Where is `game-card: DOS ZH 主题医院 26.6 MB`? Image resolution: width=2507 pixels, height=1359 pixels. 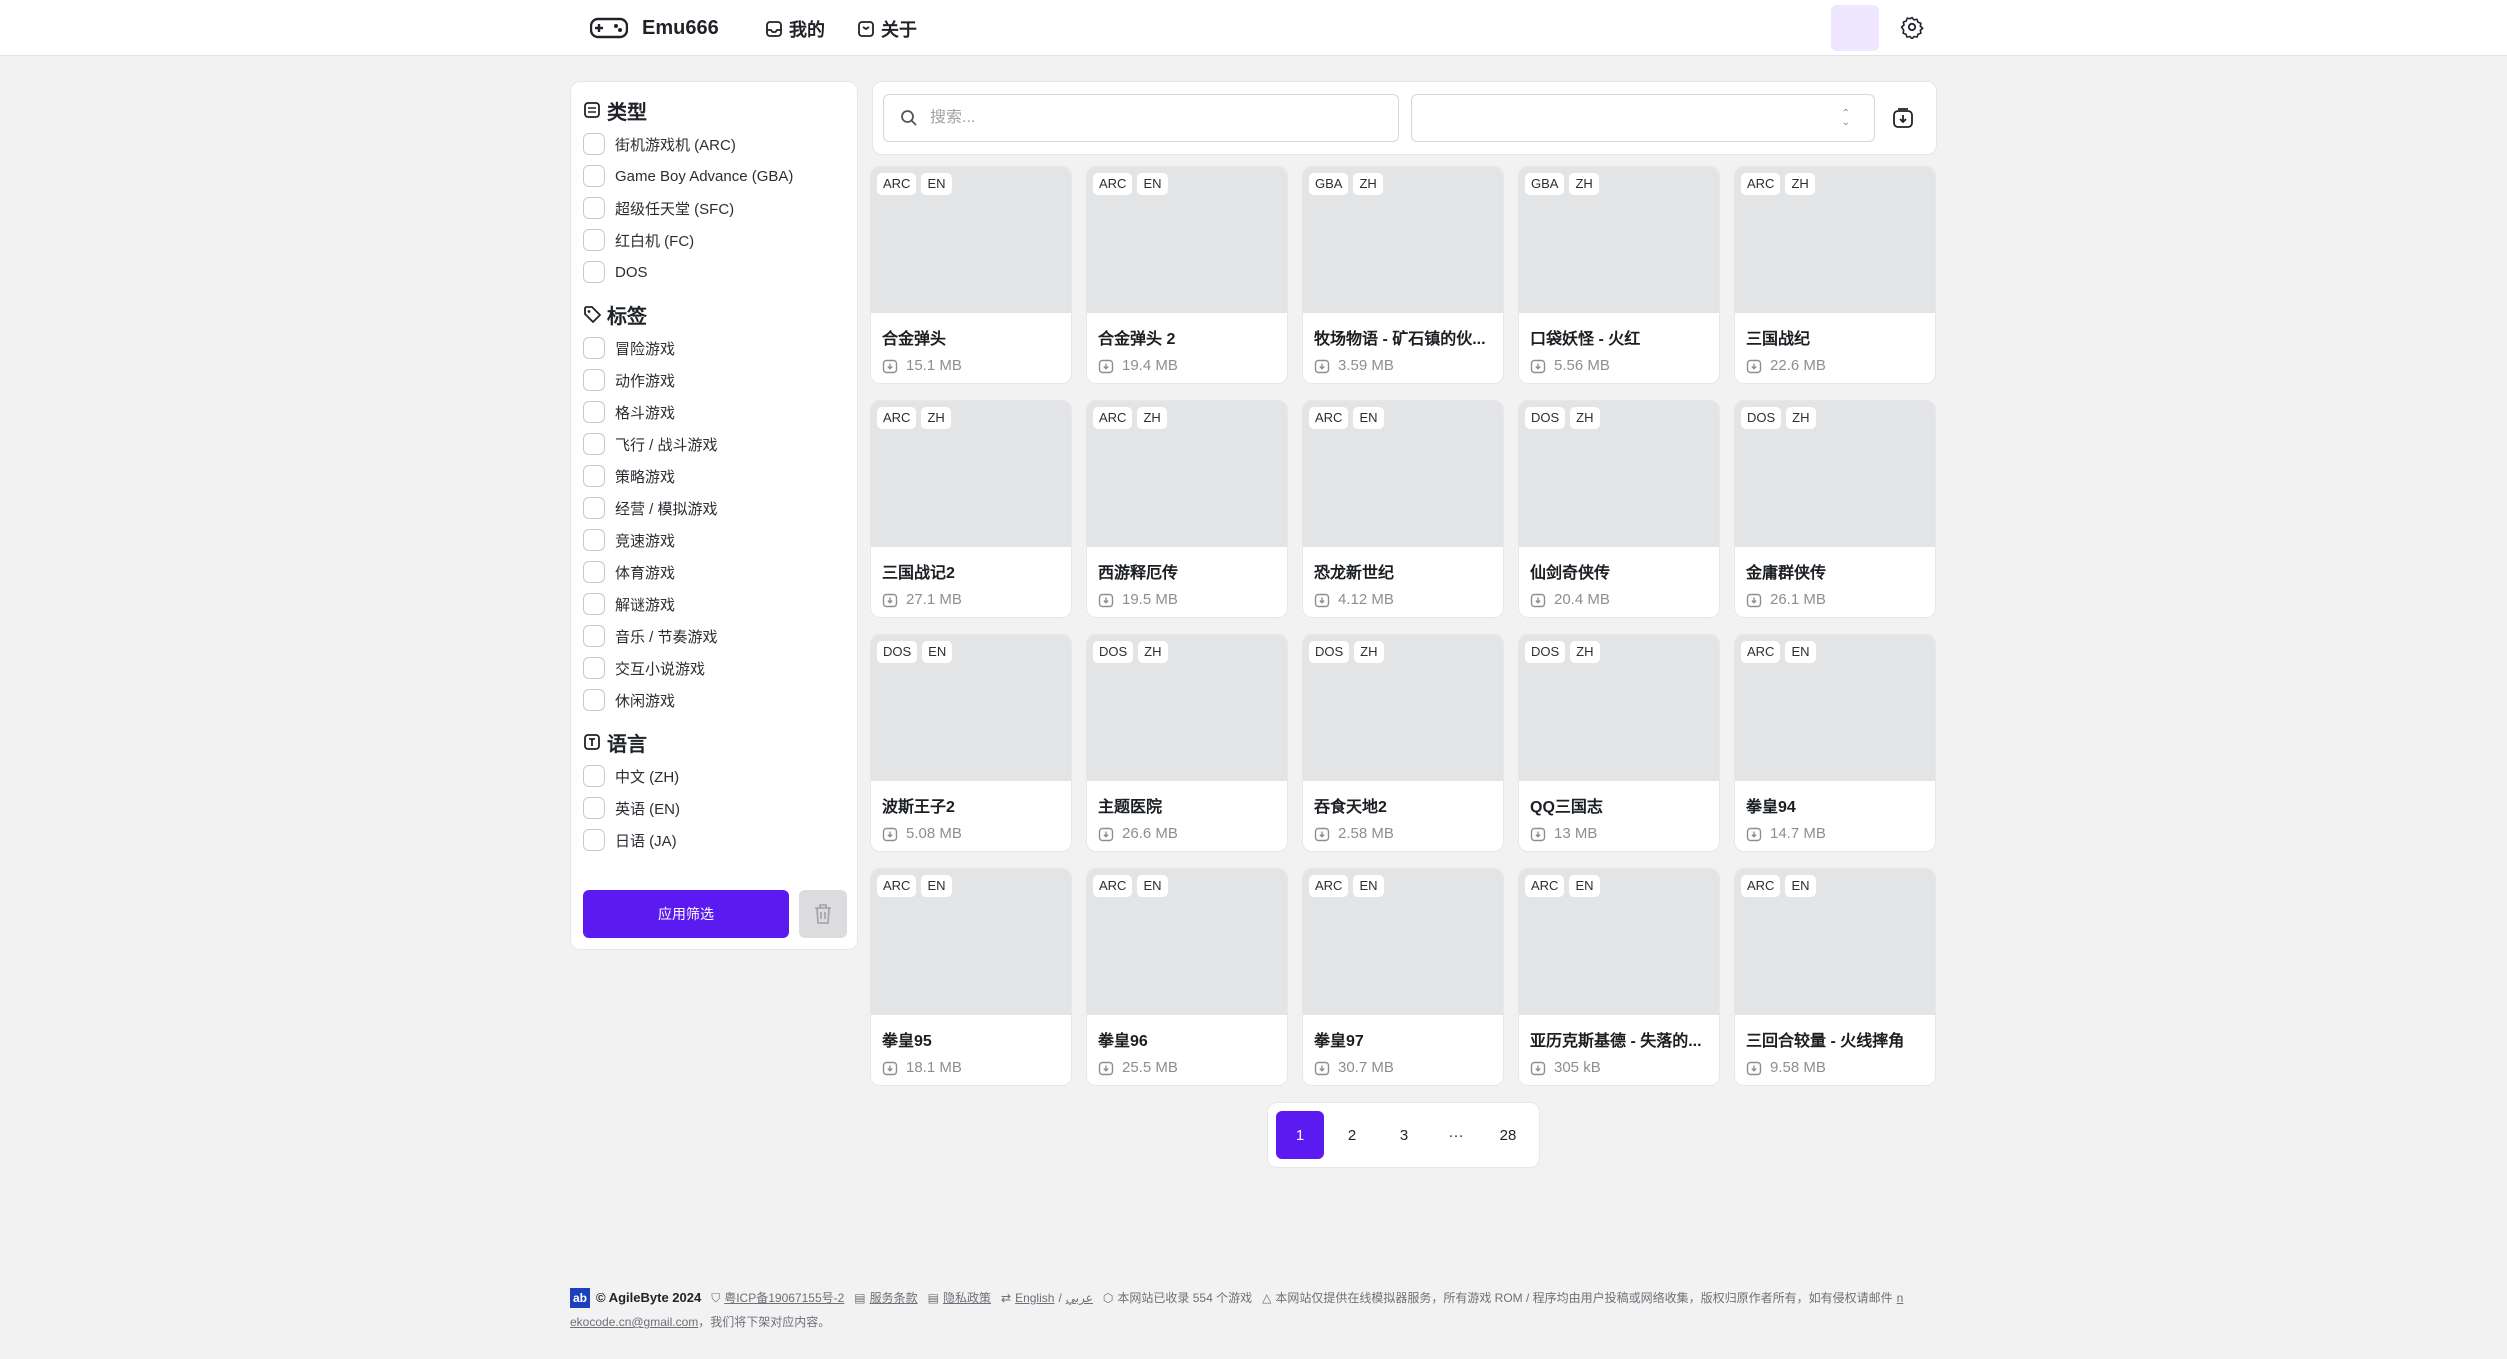
game-card: DOS ZH 主题医院 26.6 MB is located at coordinates (1187, 743).